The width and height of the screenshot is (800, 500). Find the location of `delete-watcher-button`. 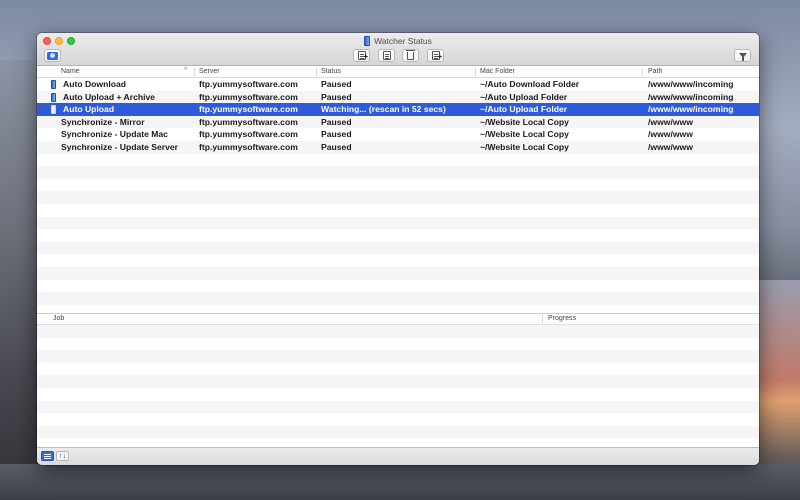

delete-watcher-button is located at coordinates (410, 55).